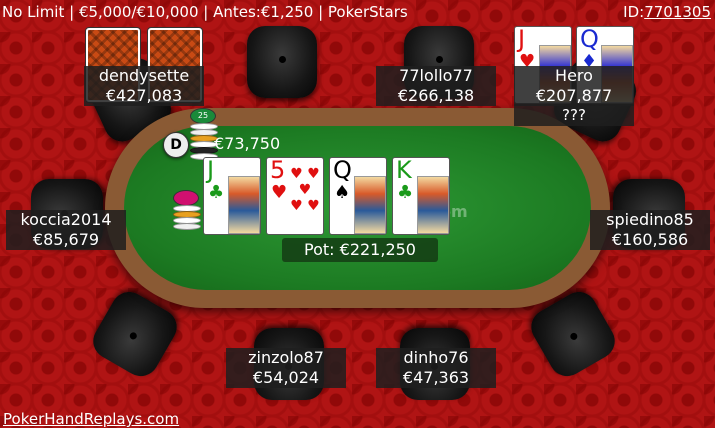  I want to click on player-stack: €160,586, so click(650, 239).